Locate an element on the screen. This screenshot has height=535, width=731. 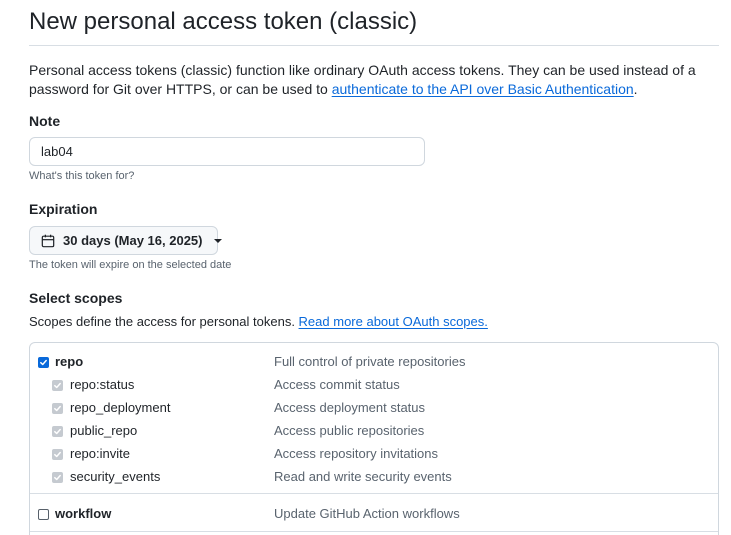
workflow-checkbox is located at coordinates (43, 514).